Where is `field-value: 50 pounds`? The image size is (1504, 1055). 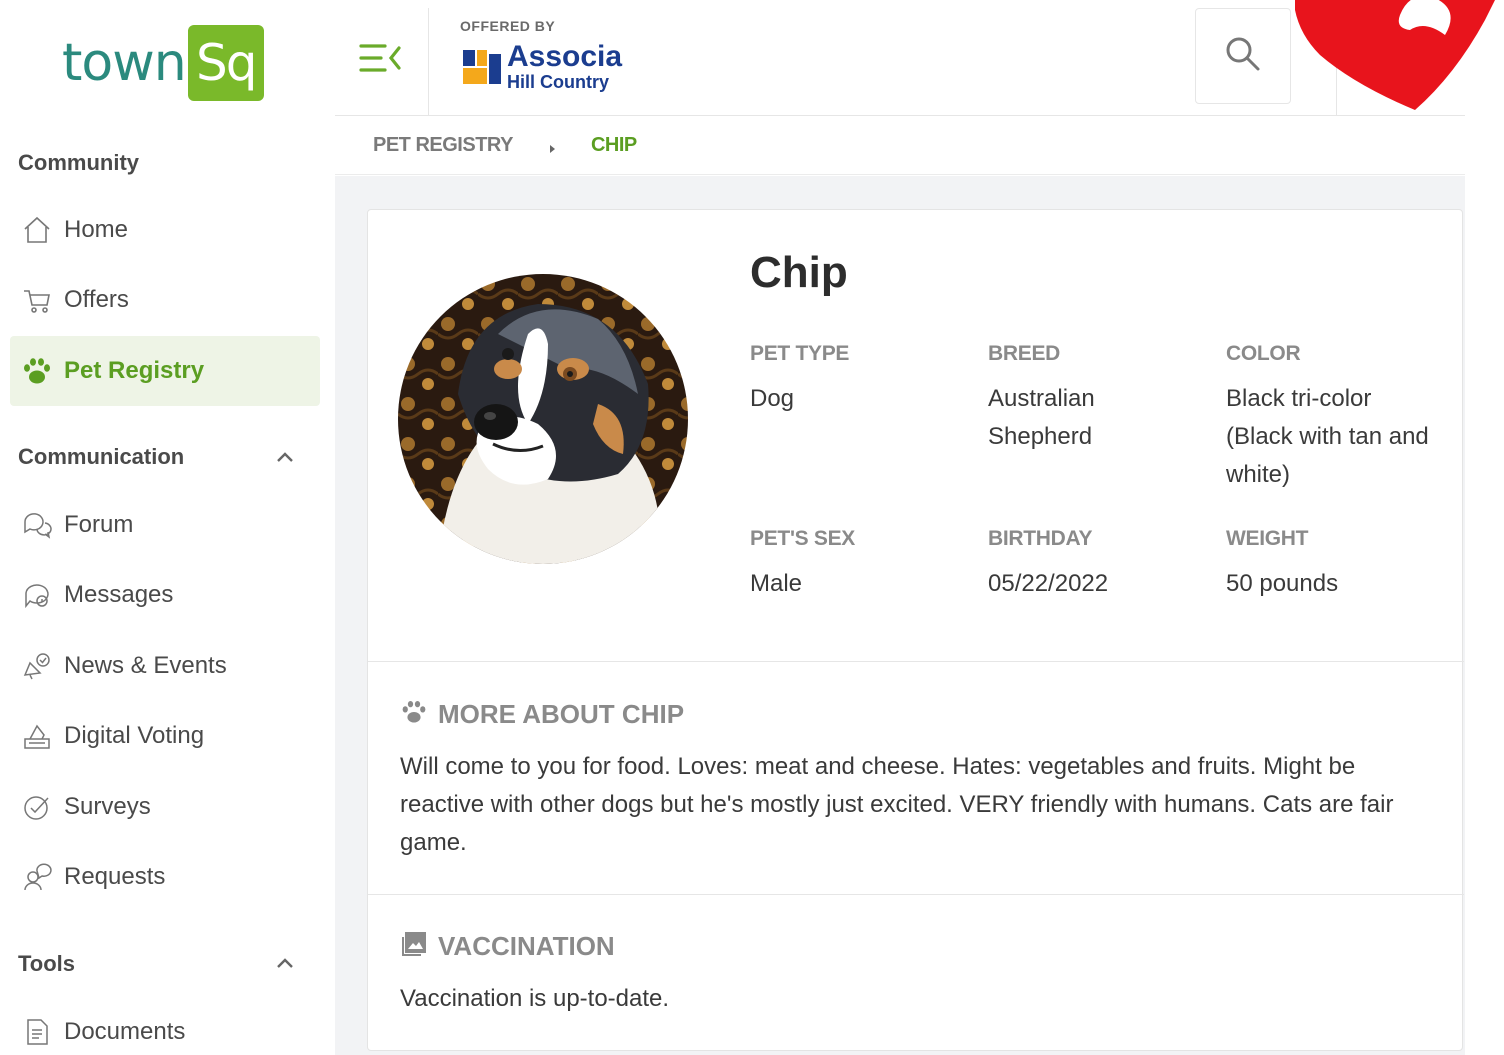
field-value: 50 pounds is located at coordinates (1282, 583).